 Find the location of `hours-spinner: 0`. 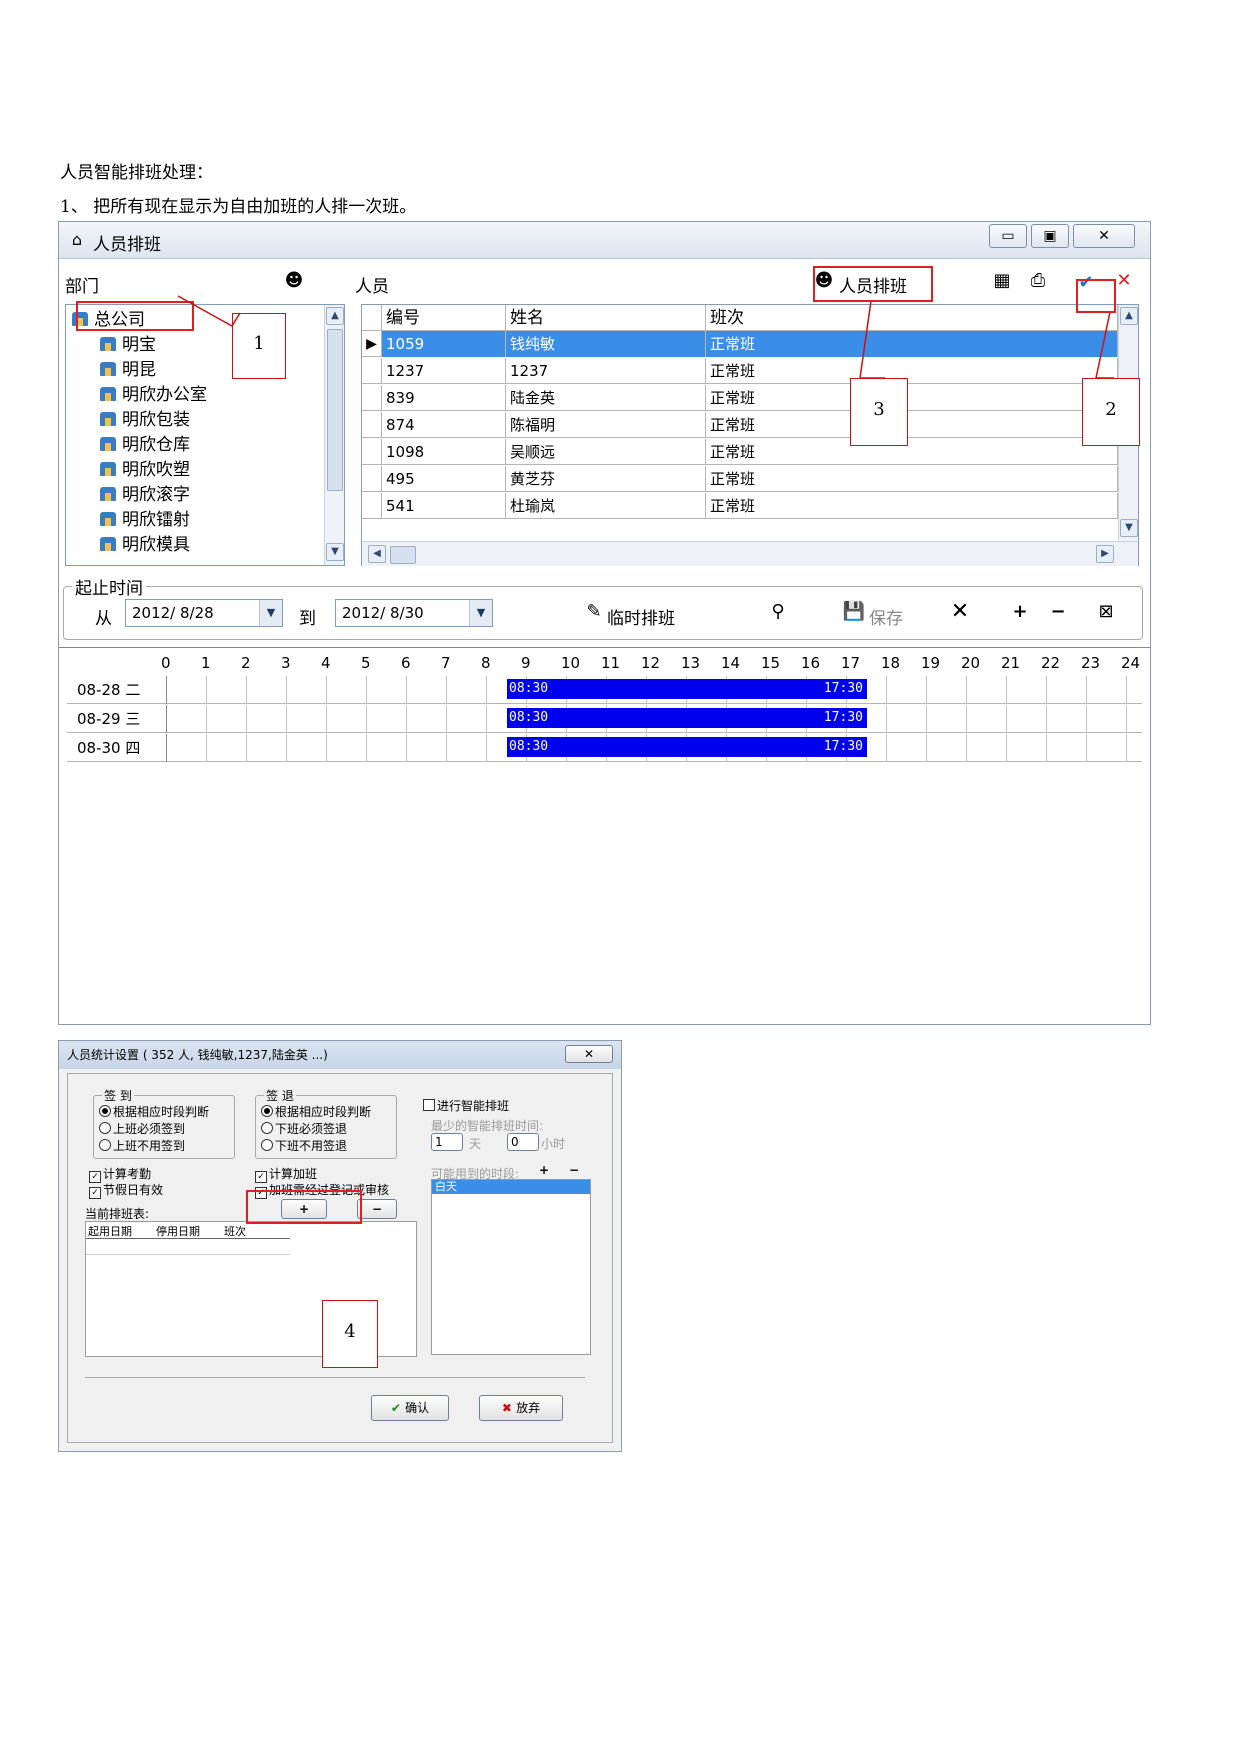

hours-spinner: 0 is located at coordinates (523, 1142).